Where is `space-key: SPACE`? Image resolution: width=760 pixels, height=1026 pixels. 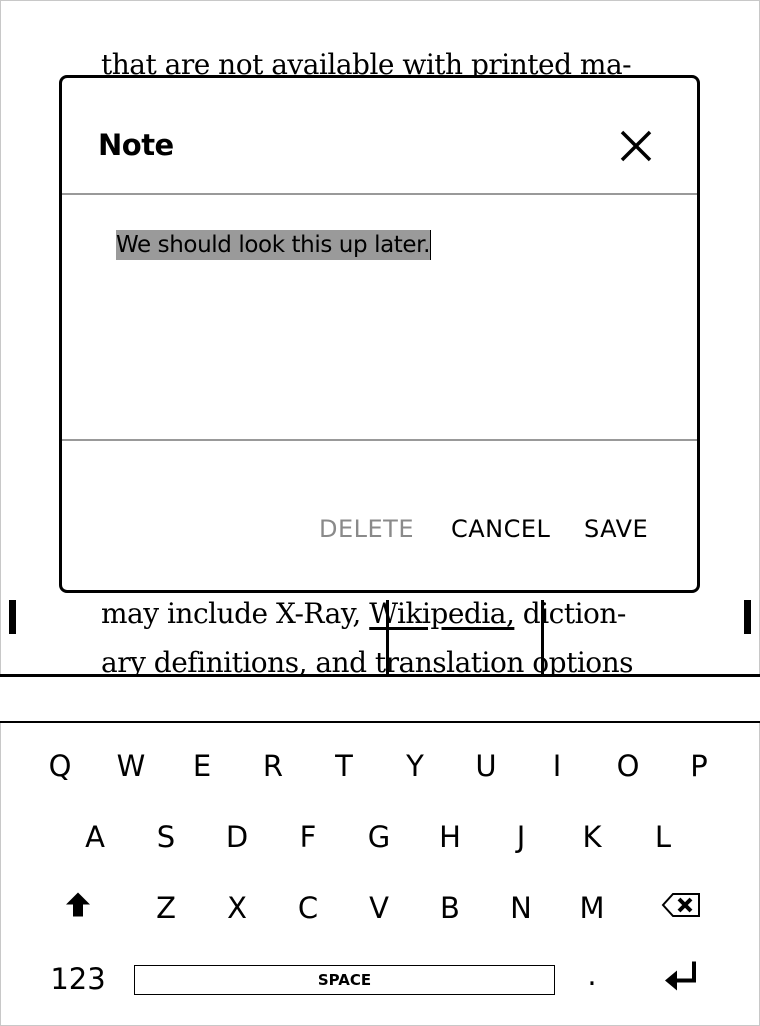 space-key: SPACE is located at coordinates (344, 980).